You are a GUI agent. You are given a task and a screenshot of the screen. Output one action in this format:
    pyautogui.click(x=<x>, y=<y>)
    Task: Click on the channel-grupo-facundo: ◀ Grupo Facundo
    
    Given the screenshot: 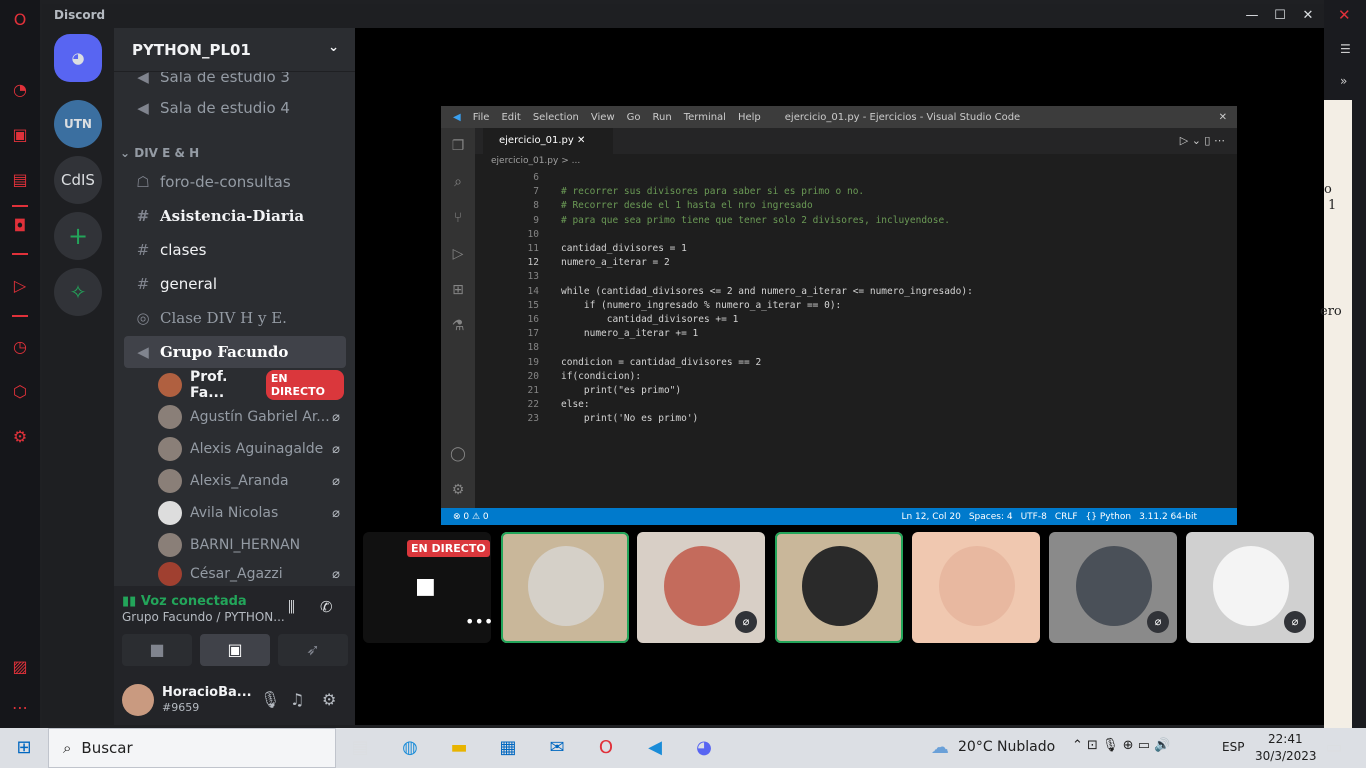 What is the action you would take?
    pyautogui.click(x=235, y=352)
    